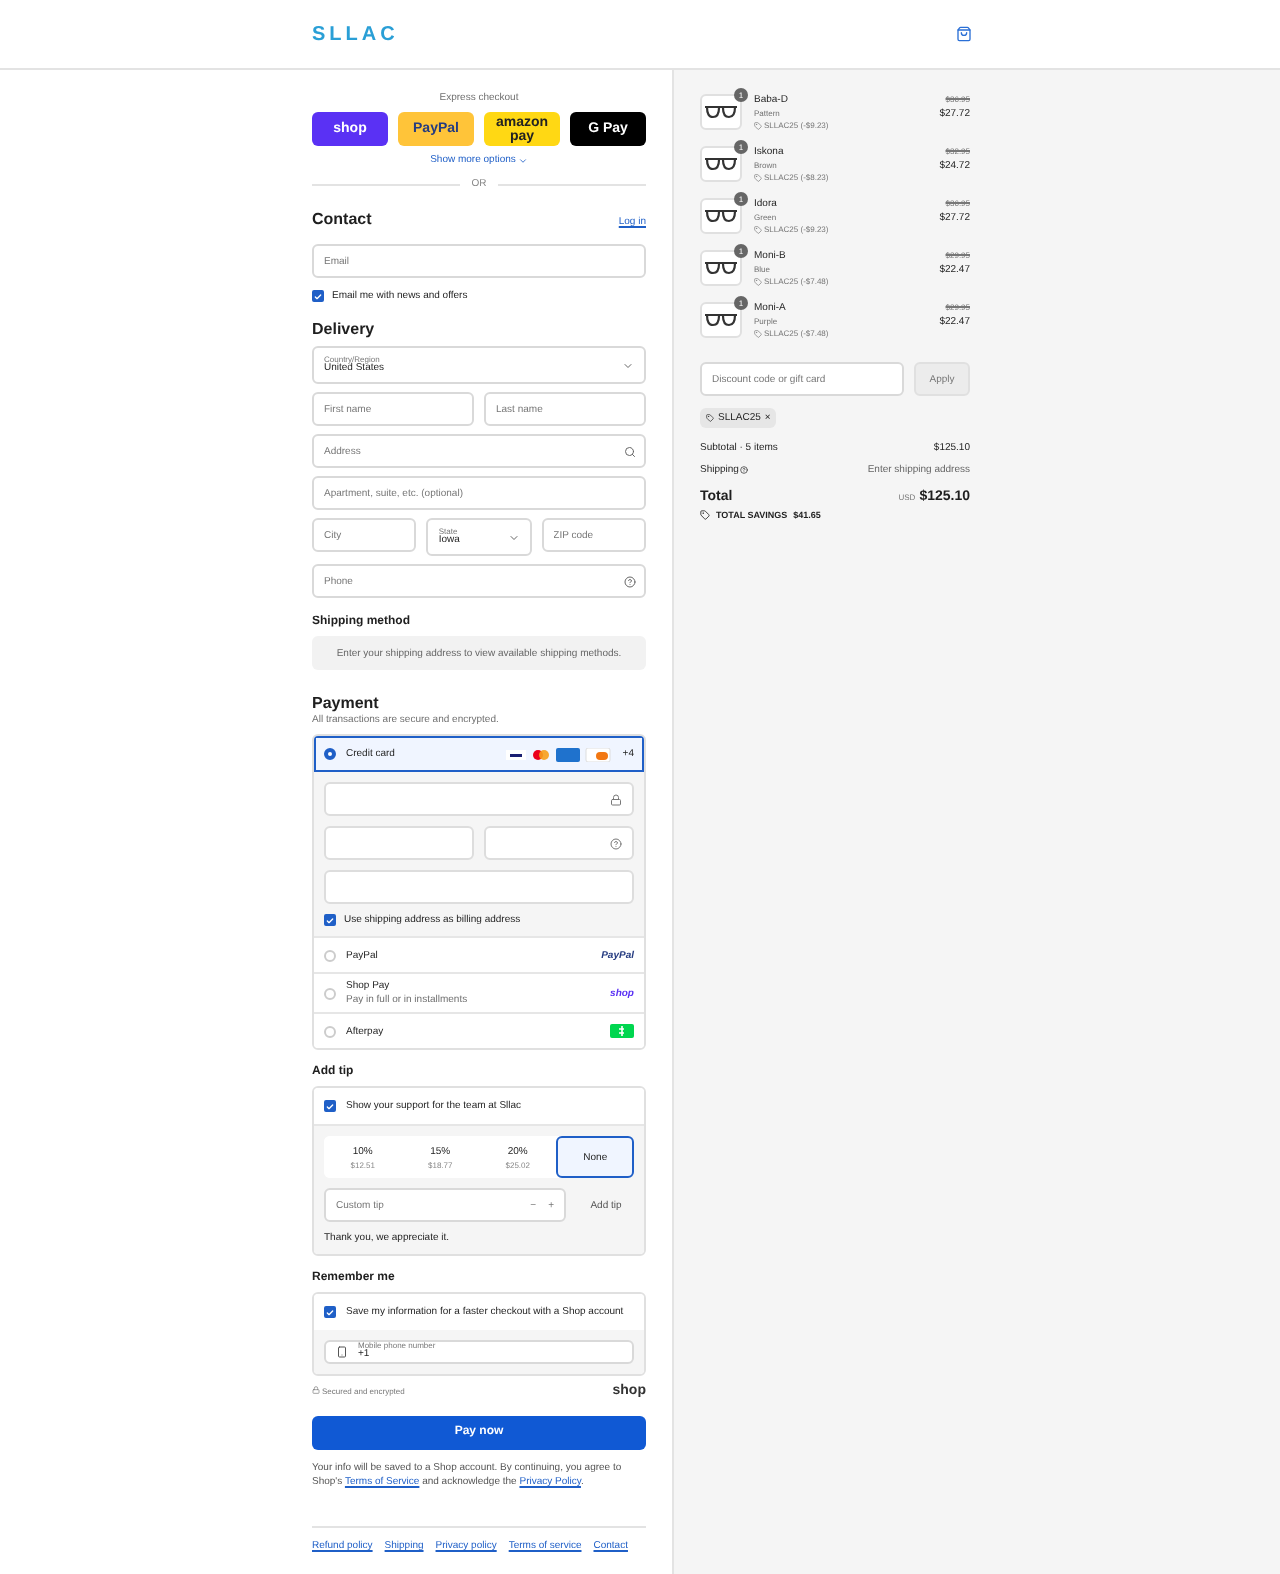  What do you see at coordinates (622, 1031) in the screenshot?
I see `afterpay-icon` at bounding box center [622, 1031].